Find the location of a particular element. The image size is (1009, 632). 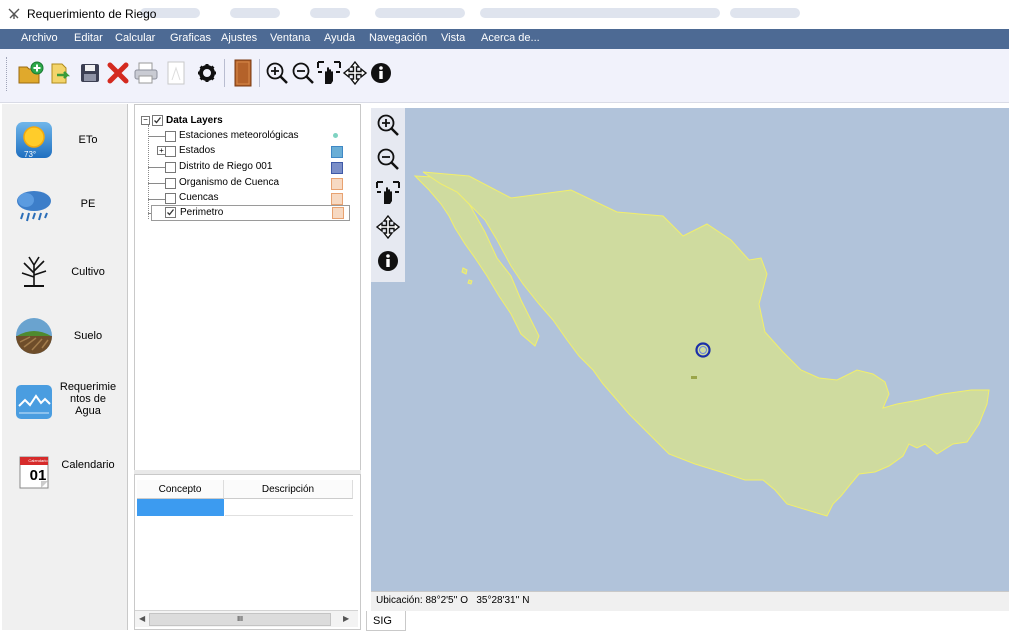

sidebar-item-requerimientos-agua: Requerimie ntos de Agua is located at coordinates (64, 401).